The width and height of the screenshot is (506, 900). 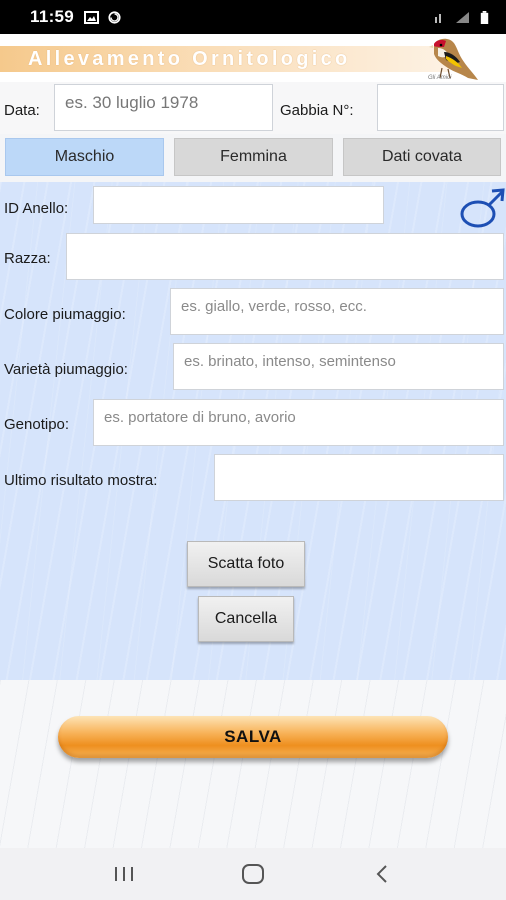 I want to click on tab-bar: Maschio Femmina Dati covata, so click(x=253, y=159).